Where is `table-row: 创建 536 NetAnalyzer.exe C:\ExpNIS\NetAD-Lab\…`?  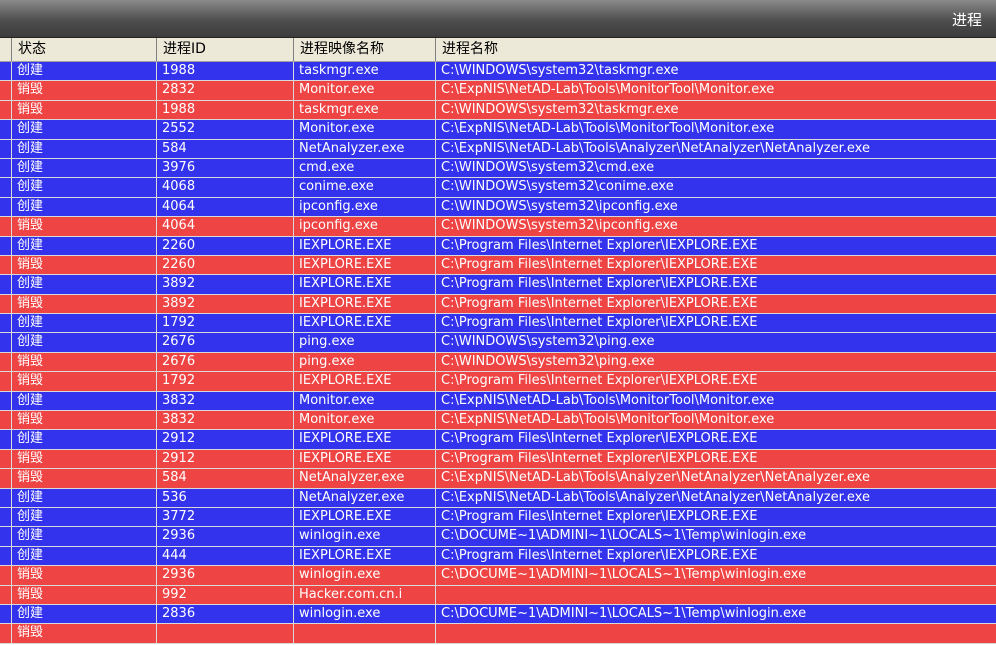 table-row: 创建 536 NetAnalyzer.exe C:\ExpNIS\NetAD-Lab\… is located at coordinates (498, 498).